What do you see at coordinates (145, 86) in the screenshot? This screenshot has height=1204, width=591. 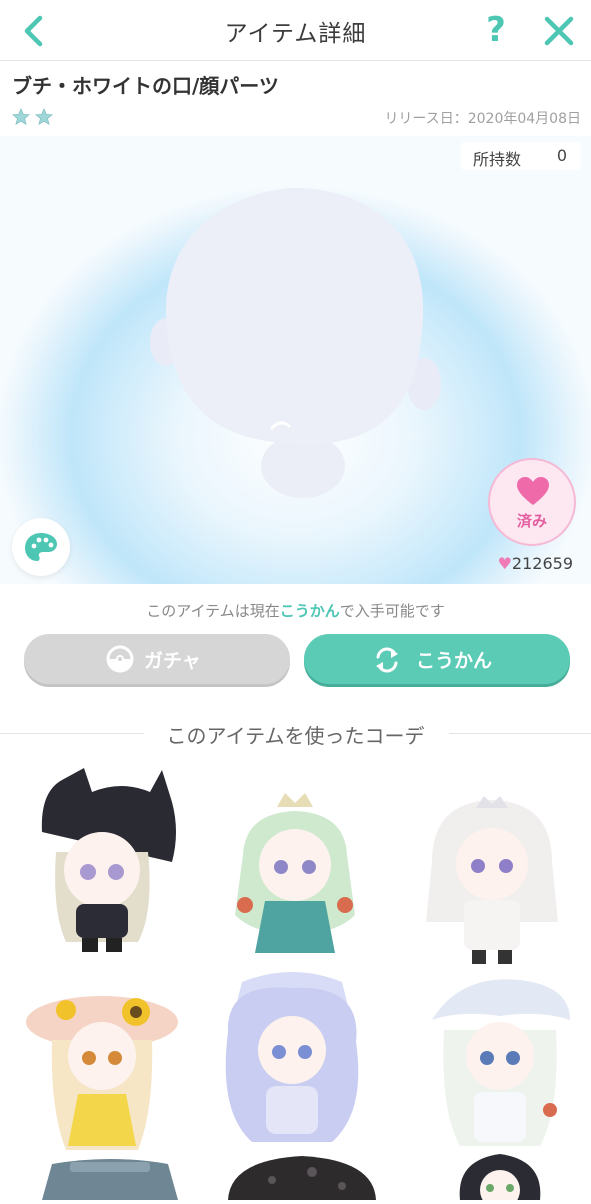 I see `item-name: ブチ・ホワイトの口/顔パーツ` at bounding box center [145, 86].